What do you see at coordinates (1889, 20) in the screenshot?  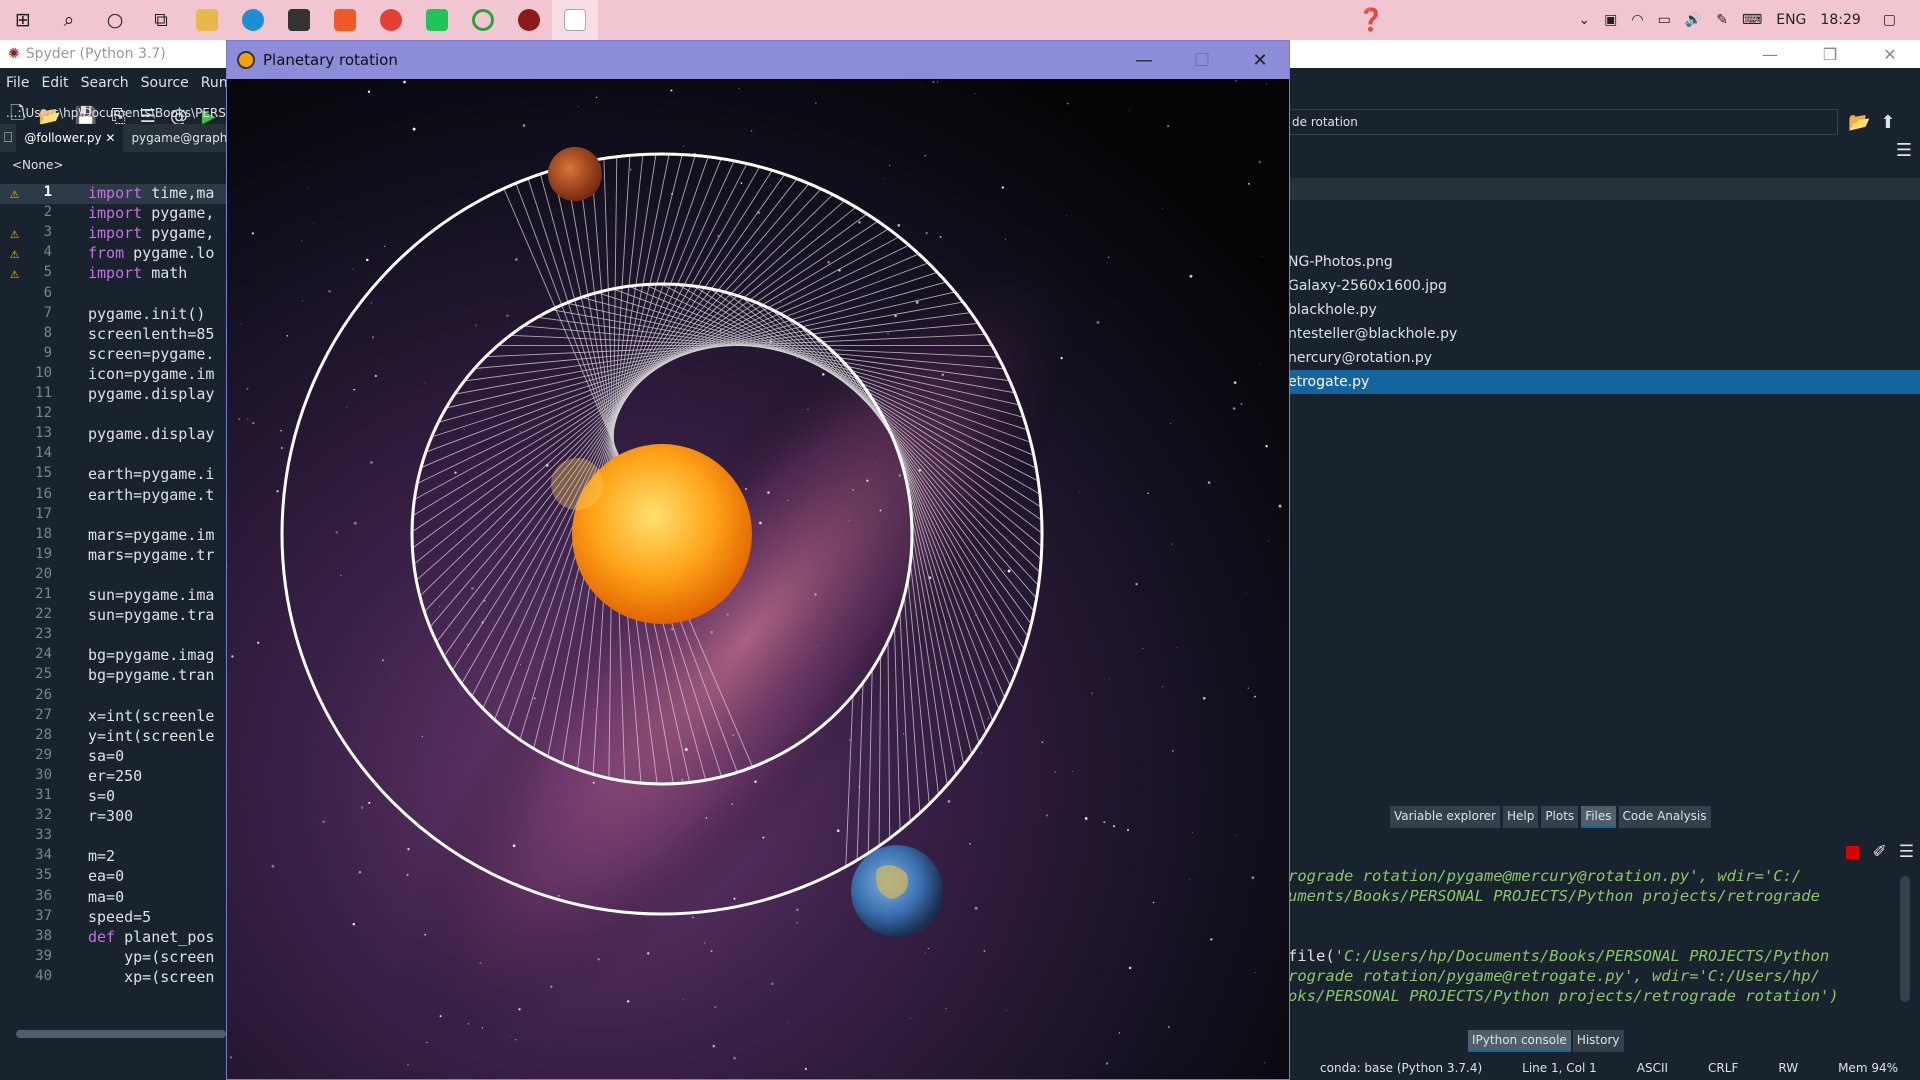 I see `notification-icon: ▢` at bounding box center [1889, 20].